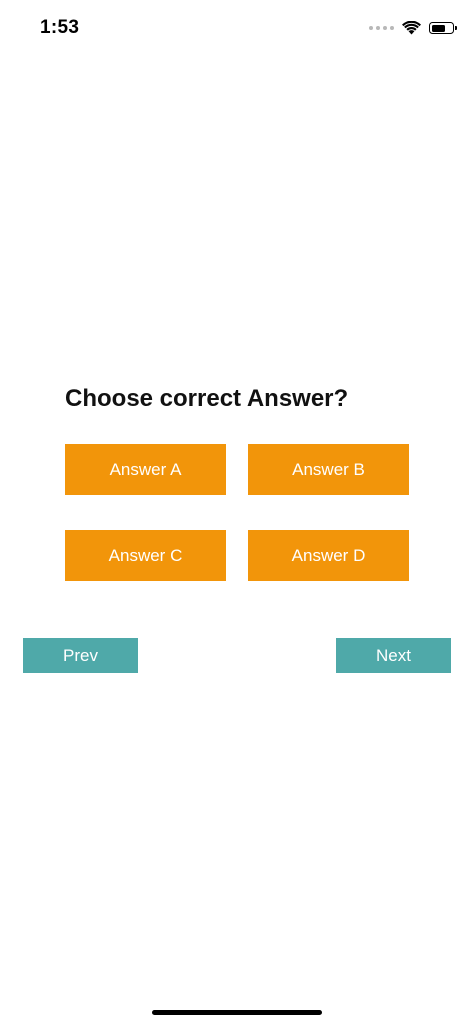 This screenshot has height=1025, width=474. I want to click on wifi-icon, so click(411, 28).